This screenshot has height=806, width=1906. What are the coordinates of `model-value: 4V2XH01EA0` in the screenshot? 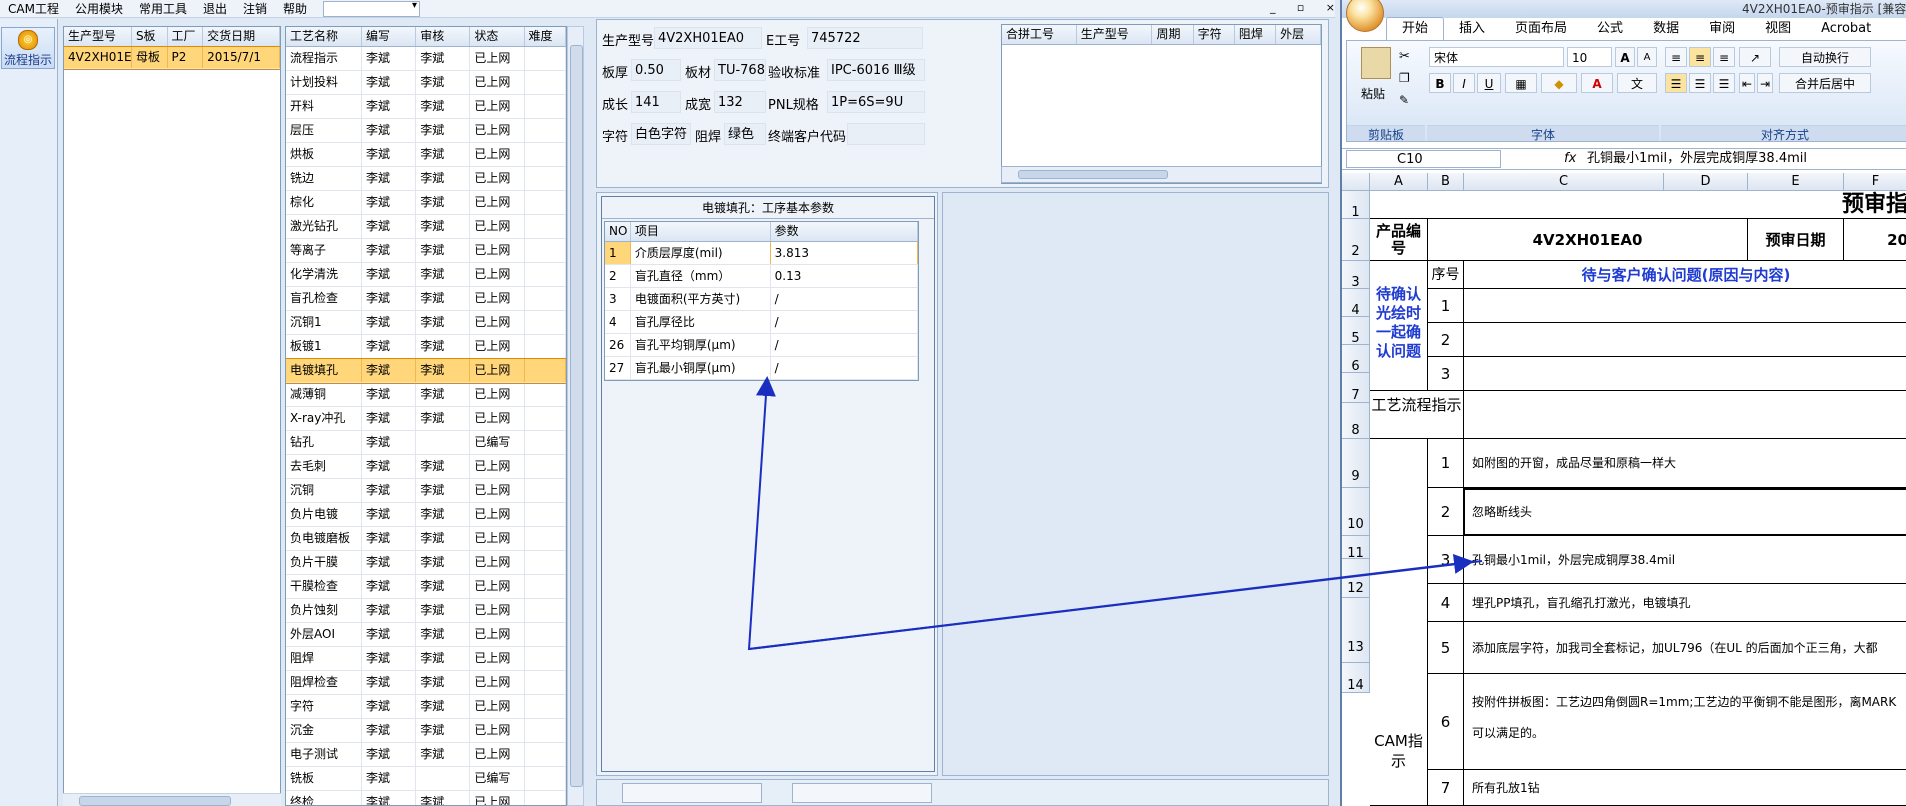 It's located at (708, 38).